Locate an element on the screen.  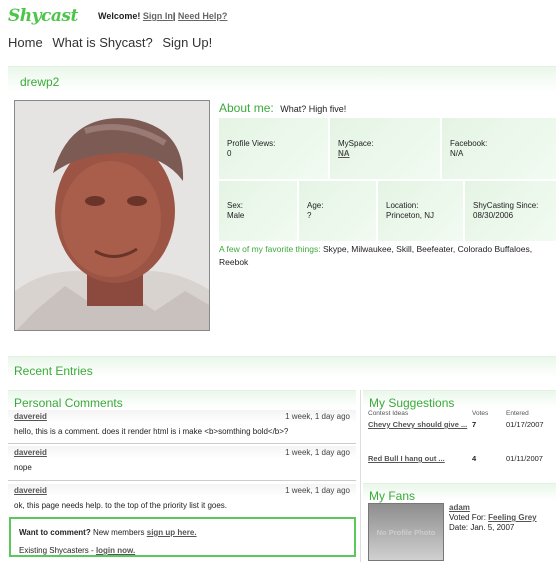
sex-label: Sex: is located at coordinates (235, 205).